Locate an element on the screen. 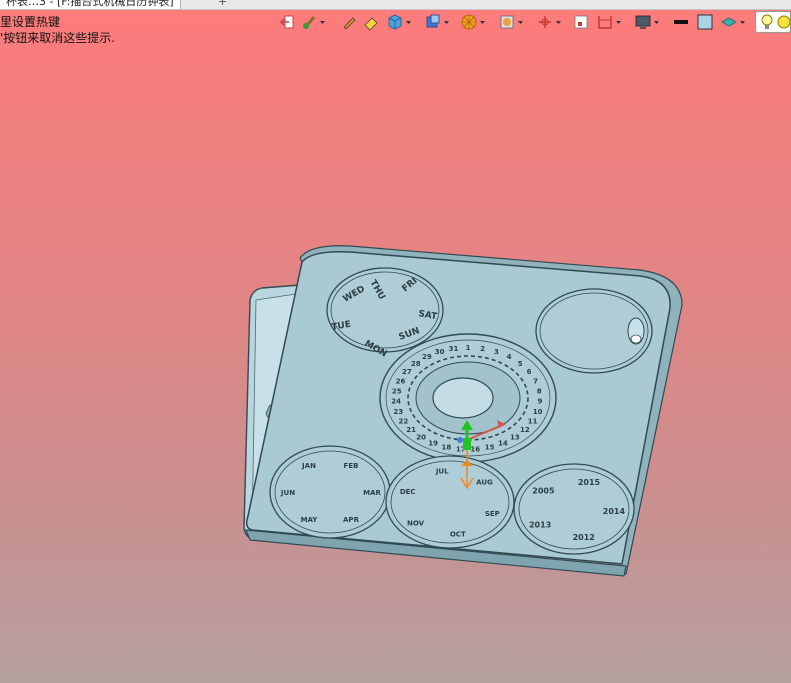 The width and height of the screenshot is (791, 683). render-ball-icon is located at coordinates (469, 22).